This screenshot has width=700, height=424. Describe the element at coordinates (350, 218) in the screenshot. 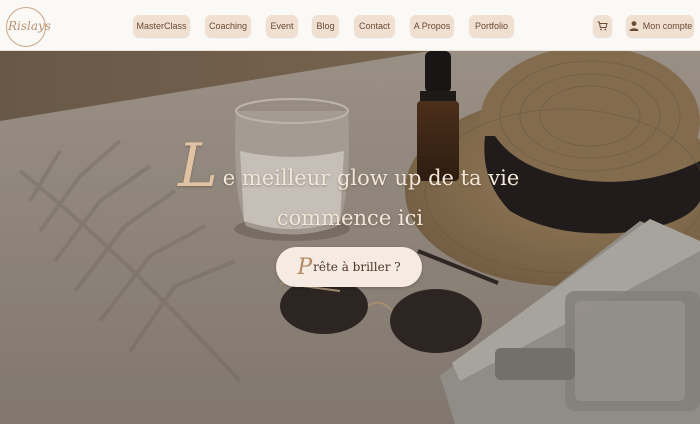

I see `headline-line-2: commence ici` at that location.